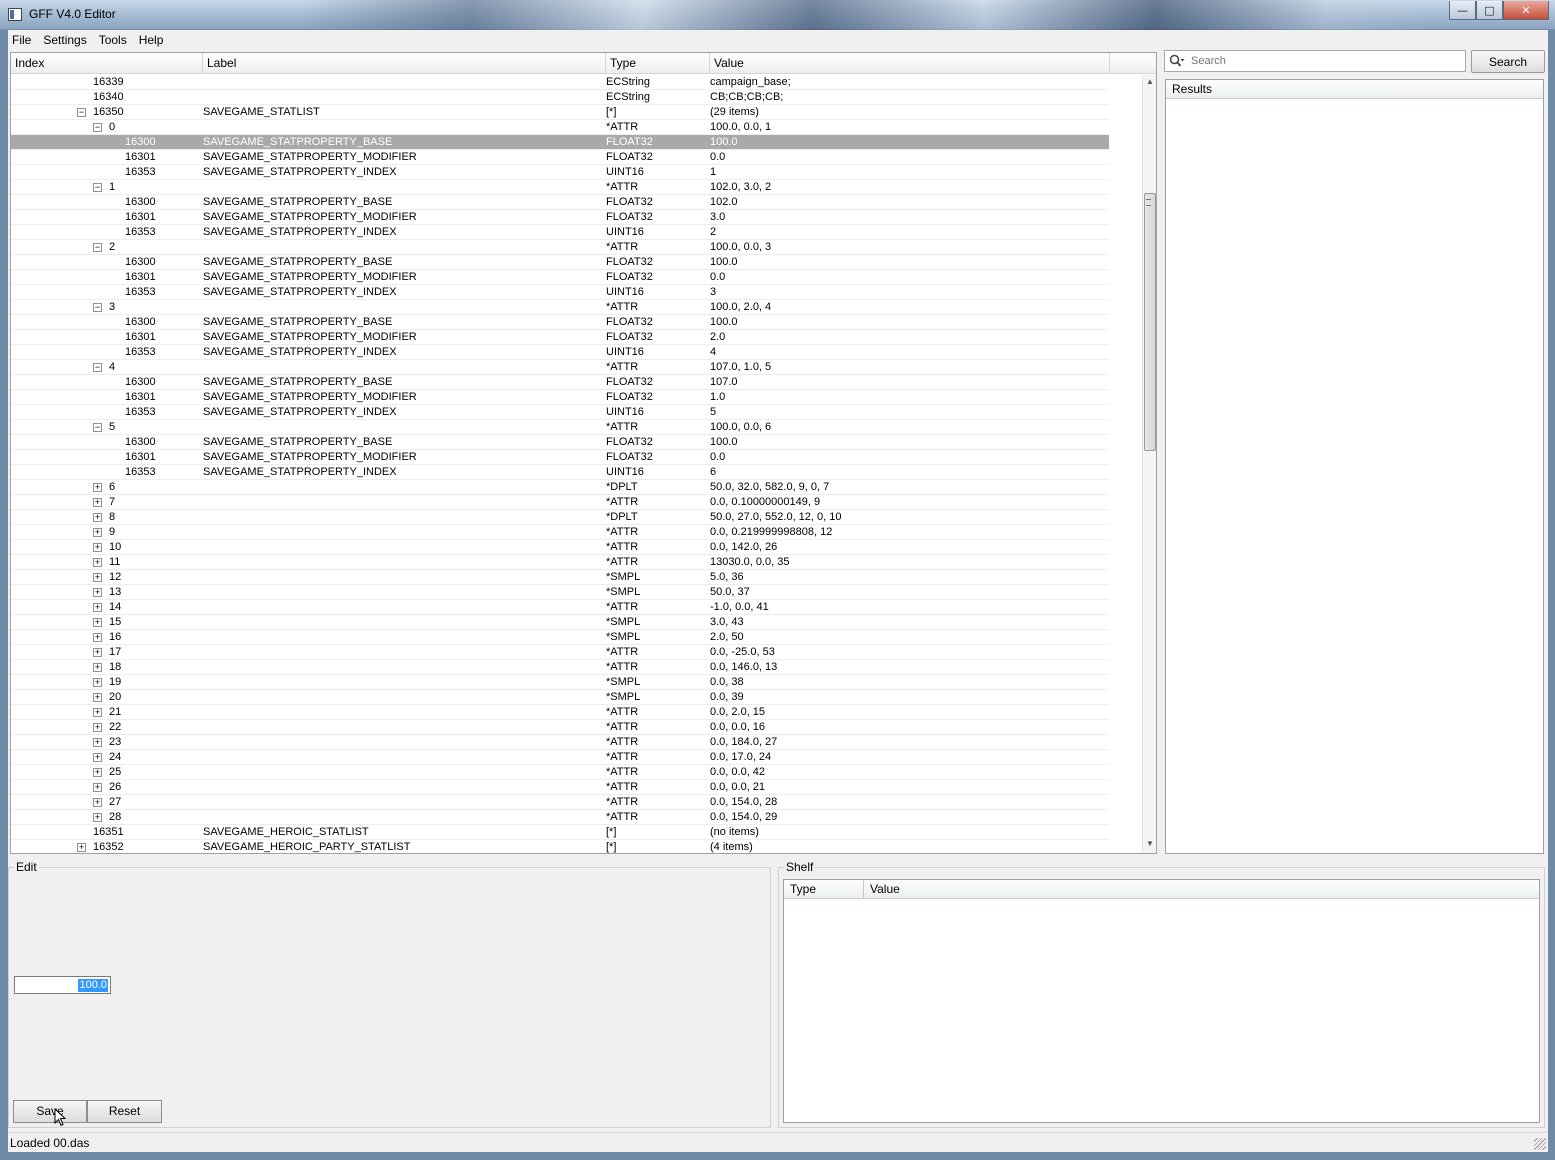 This screenshot has height=1160, width=1555. Describe the element at coordinates (107, 63) in the screenshot. I see `column-header-index: Index` at that location.